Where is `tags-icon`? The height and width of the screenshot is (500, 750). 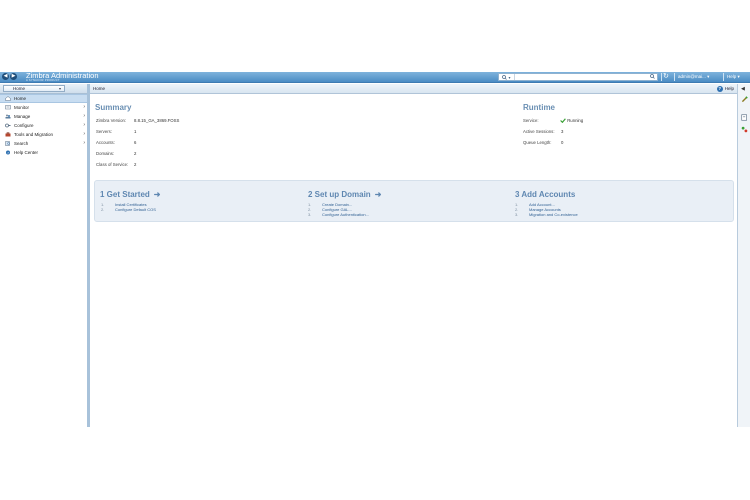 tags-icon is located at coordinates (744, 129).